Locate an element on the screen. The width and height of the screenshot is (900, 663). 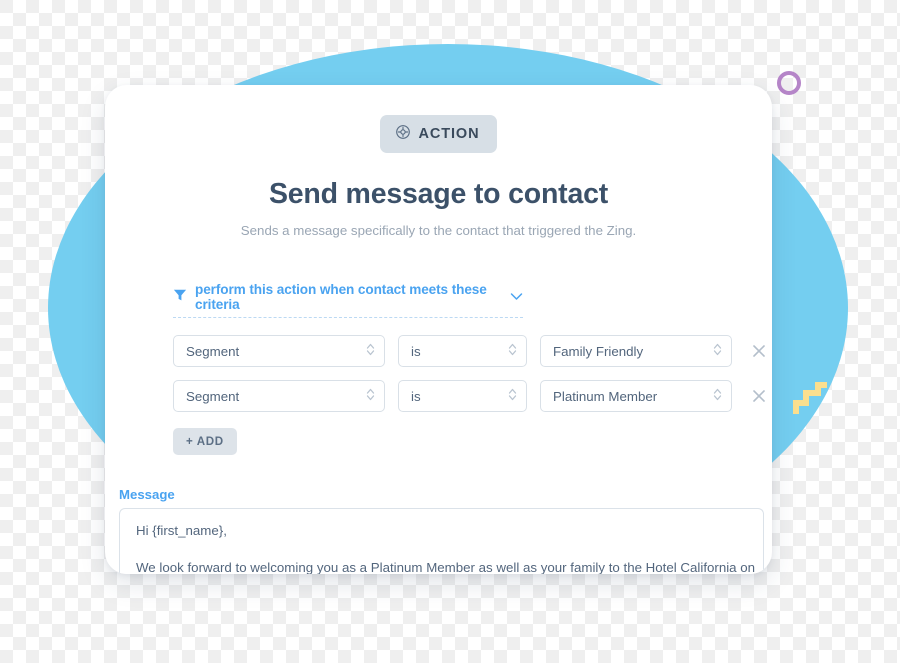
page-title: Send message to contact is located at coordinates (438, 194).